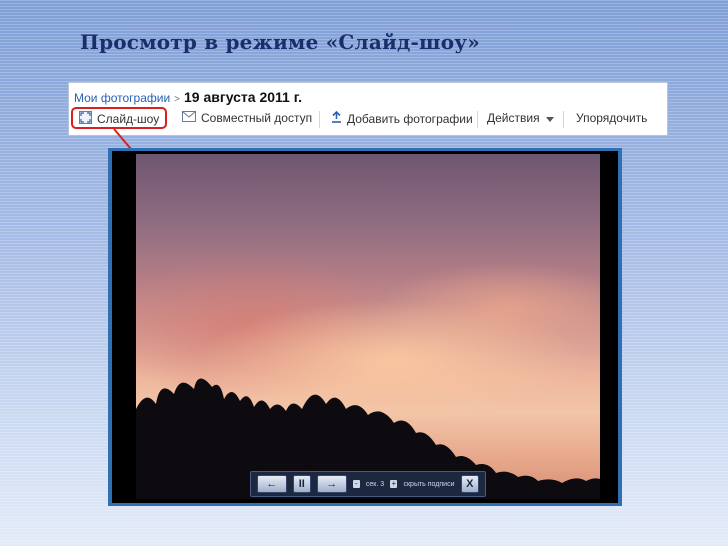 The height and width of the screenshot is (546, 728). What do you see at coordinates (428, 484) in the screenshot?
I see `hide-captions-link: скрыть подписи` at bounding box center [428, 484].